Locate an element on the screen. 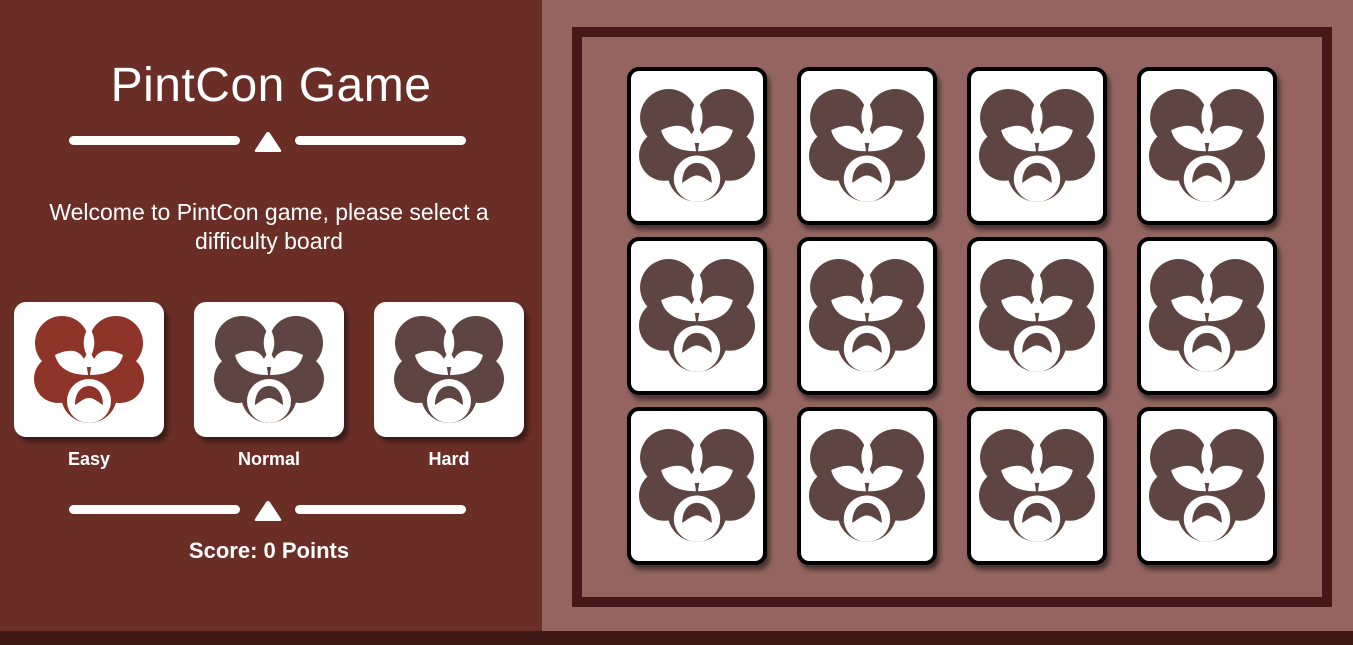  difficulty-easy-label: Easy is located at coordinates (89, 459).